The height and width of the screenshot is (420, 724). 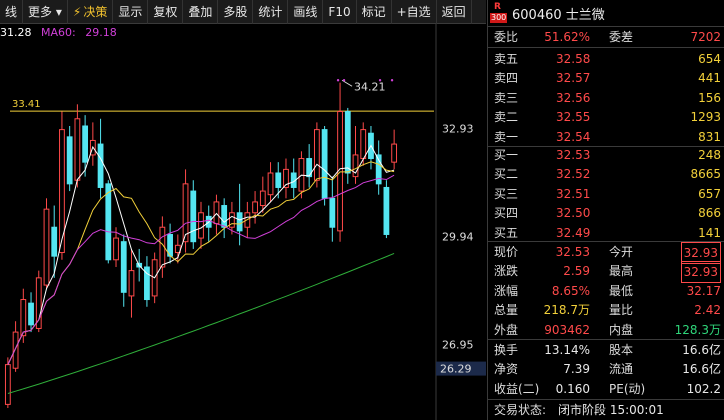 I want to click on ask-price: 32.56, so click(x=573, y=97).